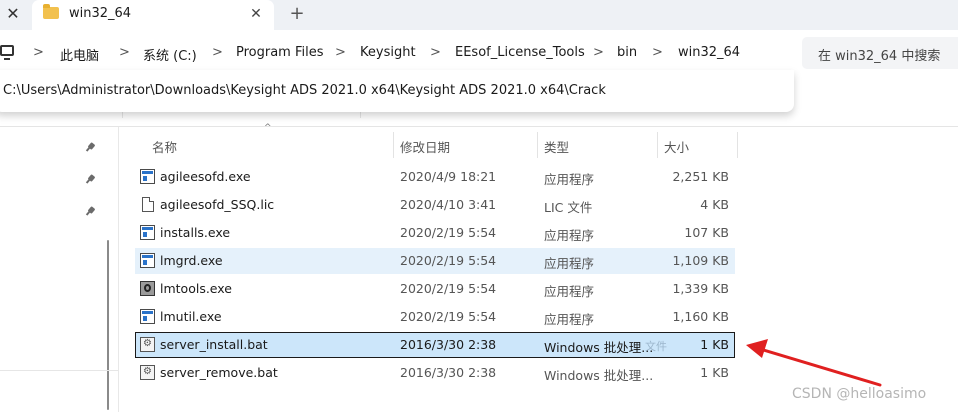  I want to click on search-placeholder: 在 win32_64 中搜索, so click(879, 56).